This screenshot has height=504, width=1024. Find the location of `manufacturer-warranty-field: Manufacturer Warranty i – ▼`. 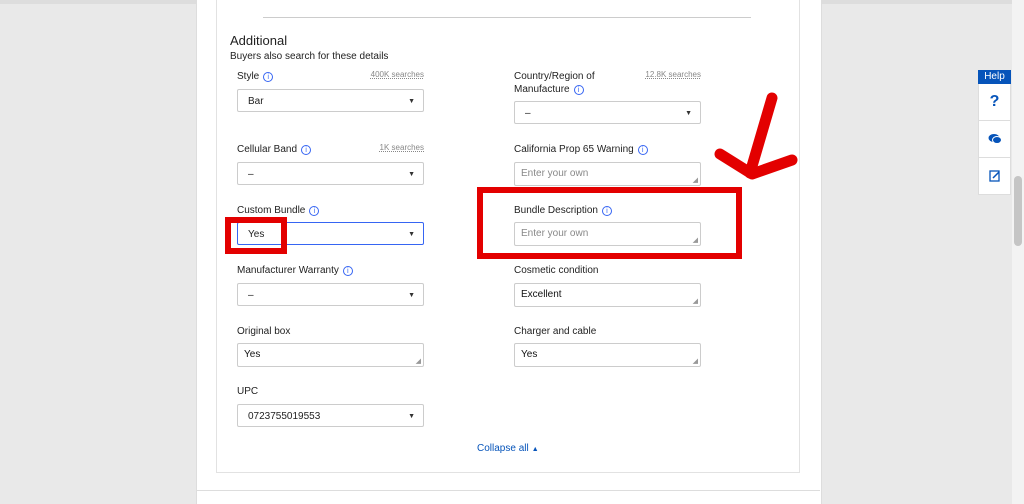

manufacturer-warranty-field: Manufacturer Warranty i – ▼ is located at coordinates (330, 285).